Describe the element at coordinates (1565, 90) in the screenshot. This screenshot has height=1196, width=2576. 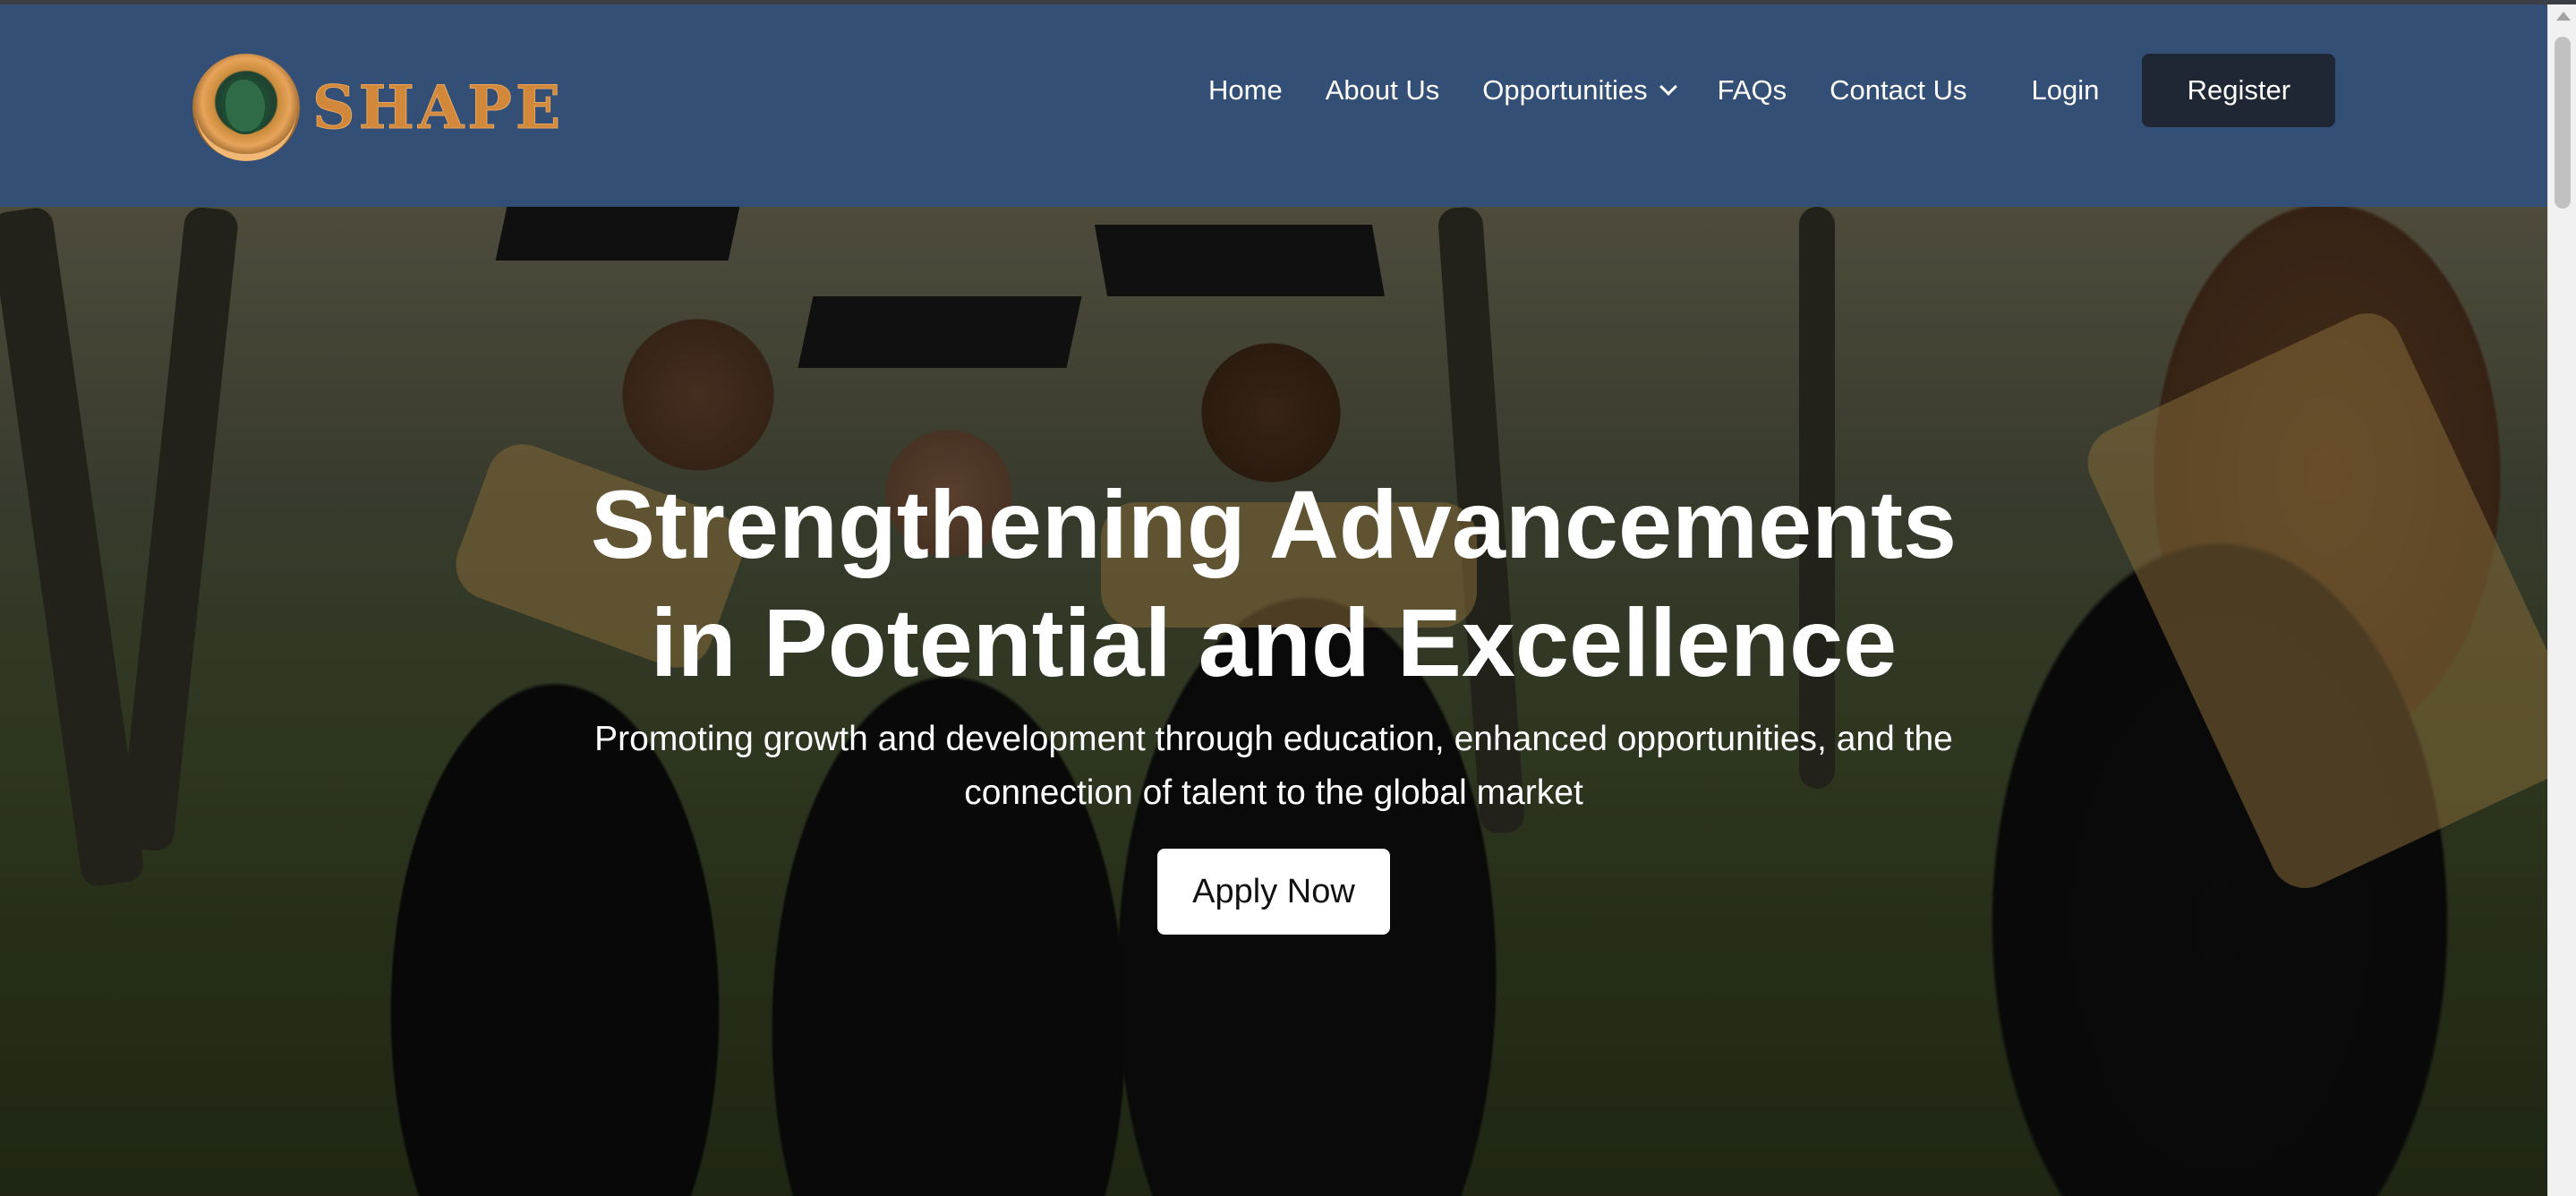
I see `nav-link-label: Opportunities` at that location.